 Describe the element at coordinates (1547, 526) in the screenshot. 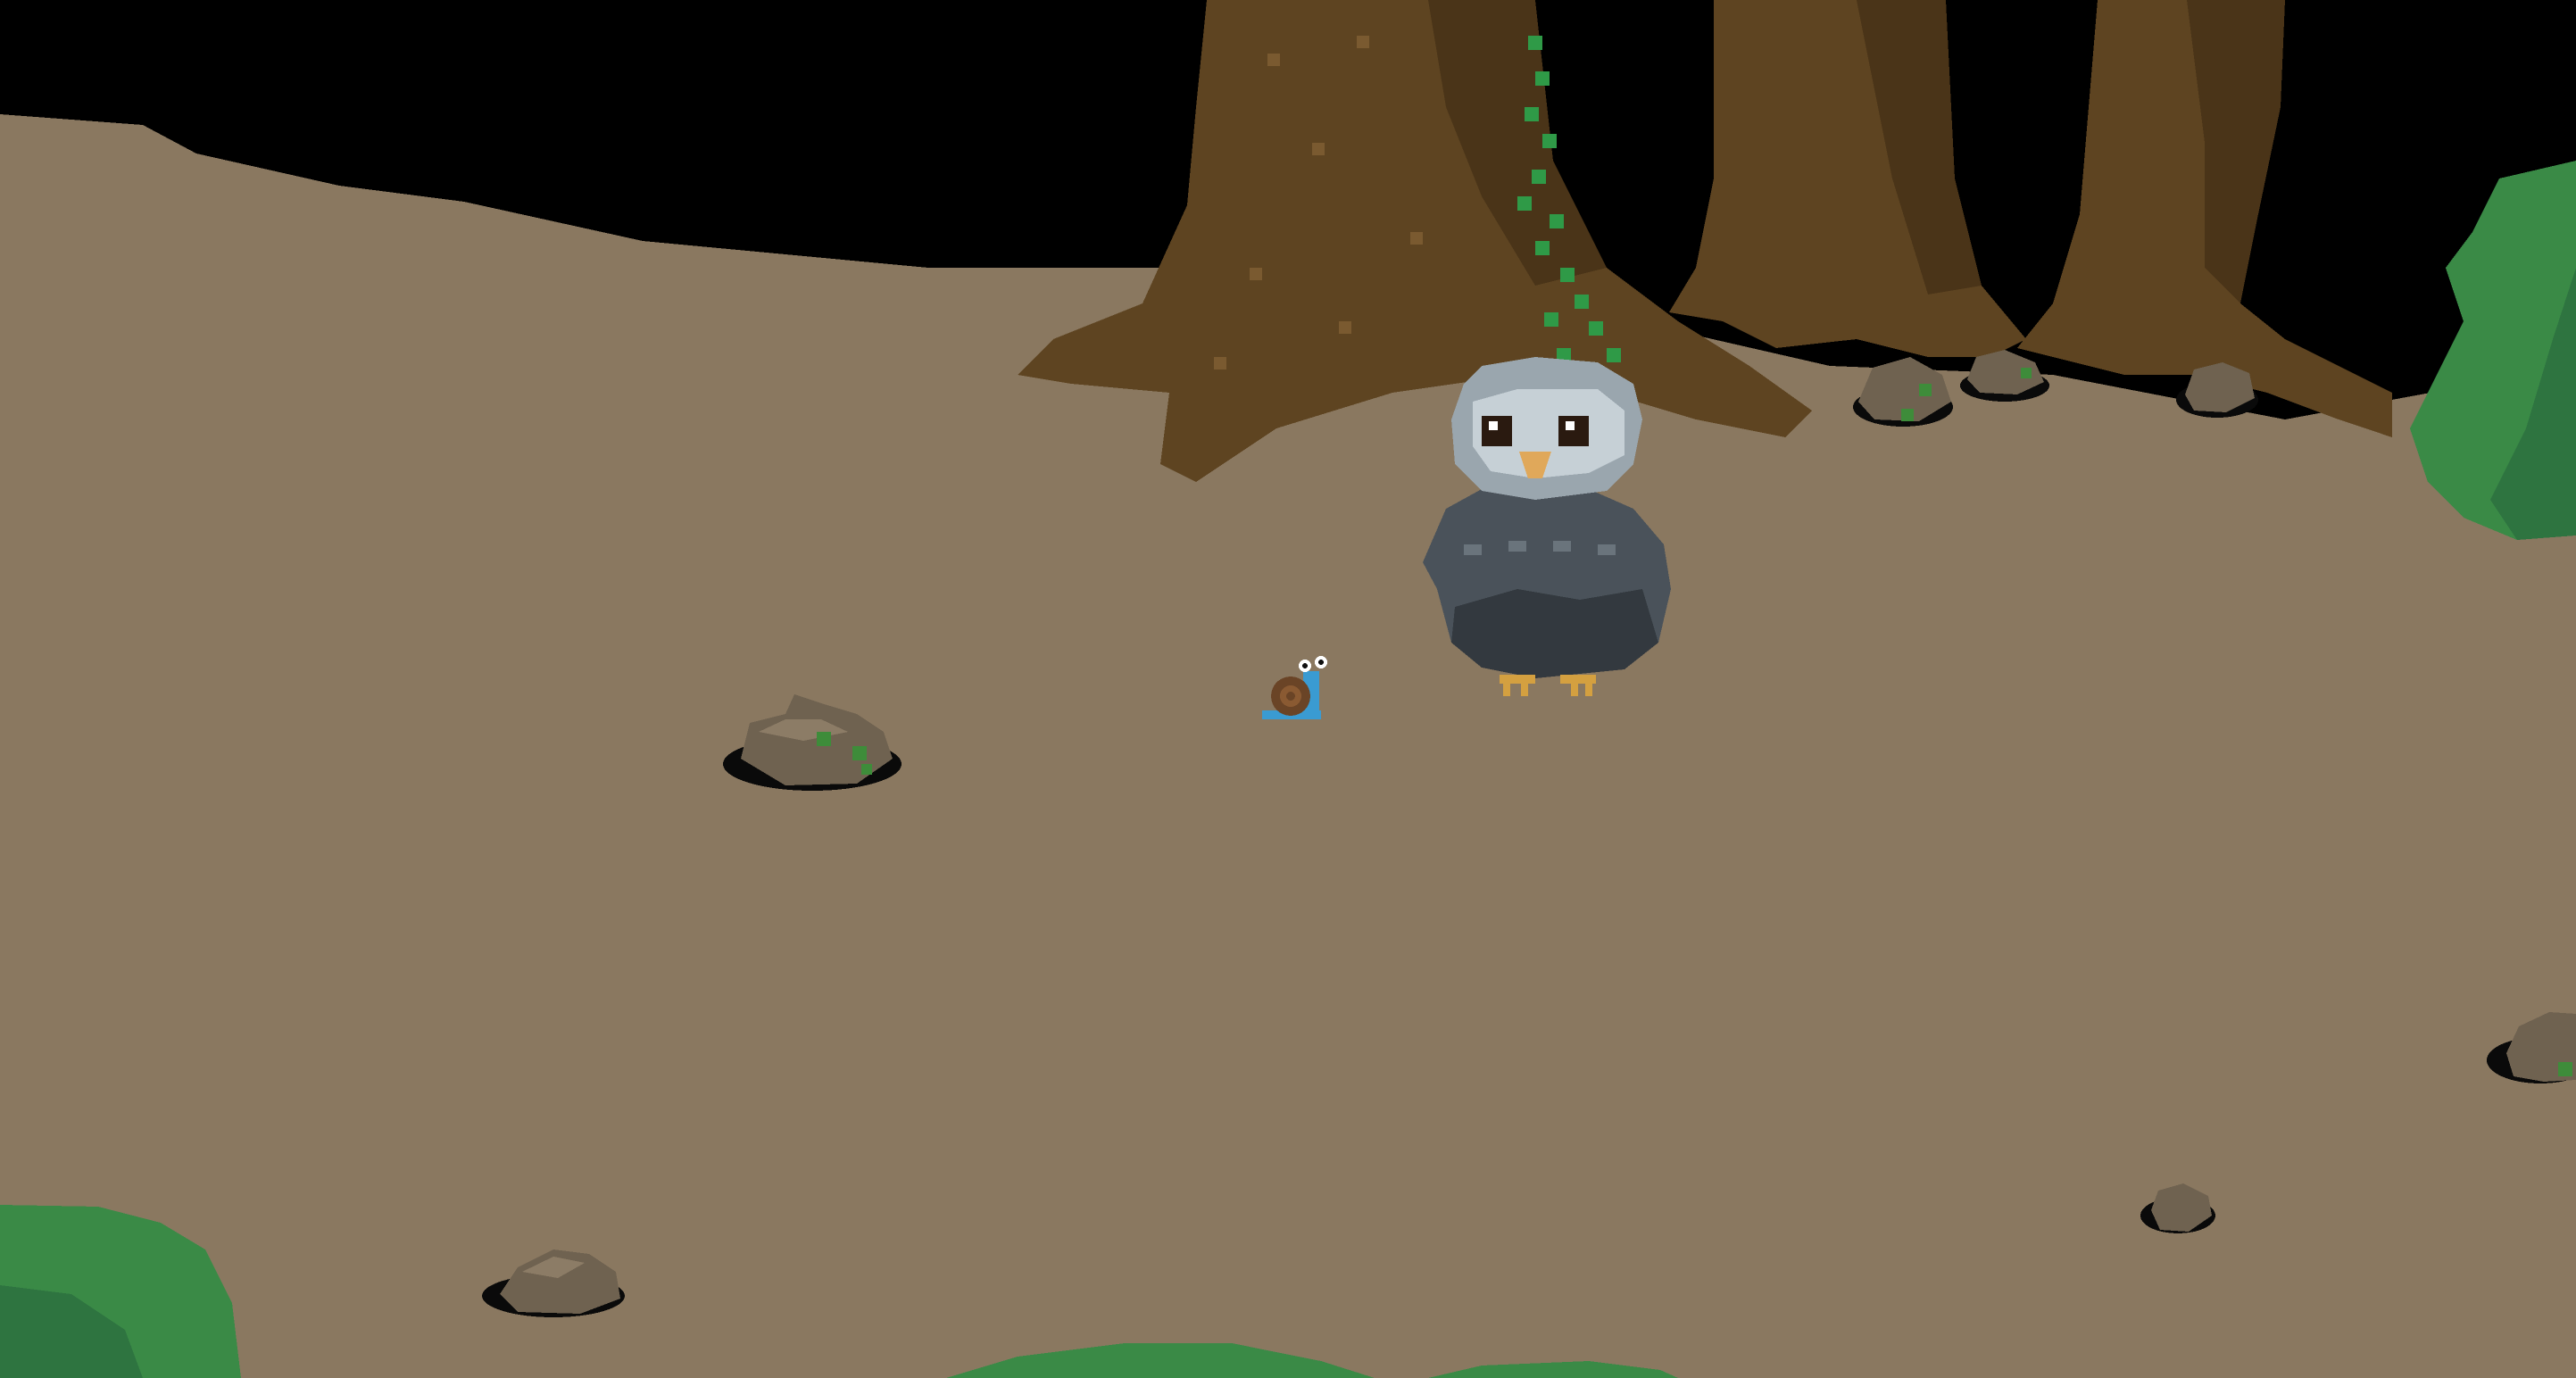

I see `owl-npc` at that location.